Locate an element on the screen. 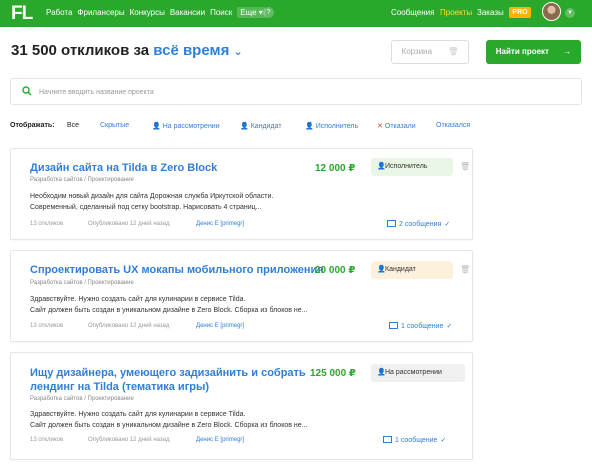  nav-projects: Проекты is located at coordinates (456, 12).